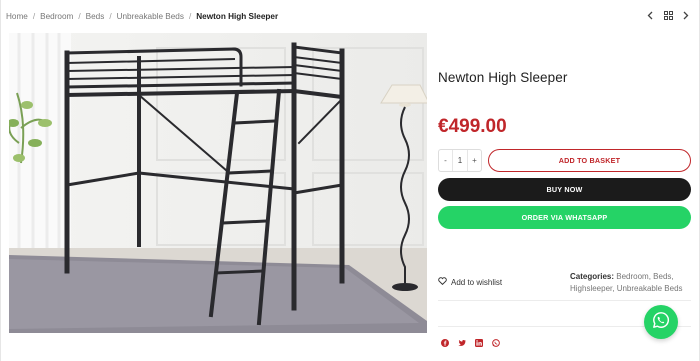  I want to click on add-to-basket-button: ADD TO BASKET, so click(589, 160).